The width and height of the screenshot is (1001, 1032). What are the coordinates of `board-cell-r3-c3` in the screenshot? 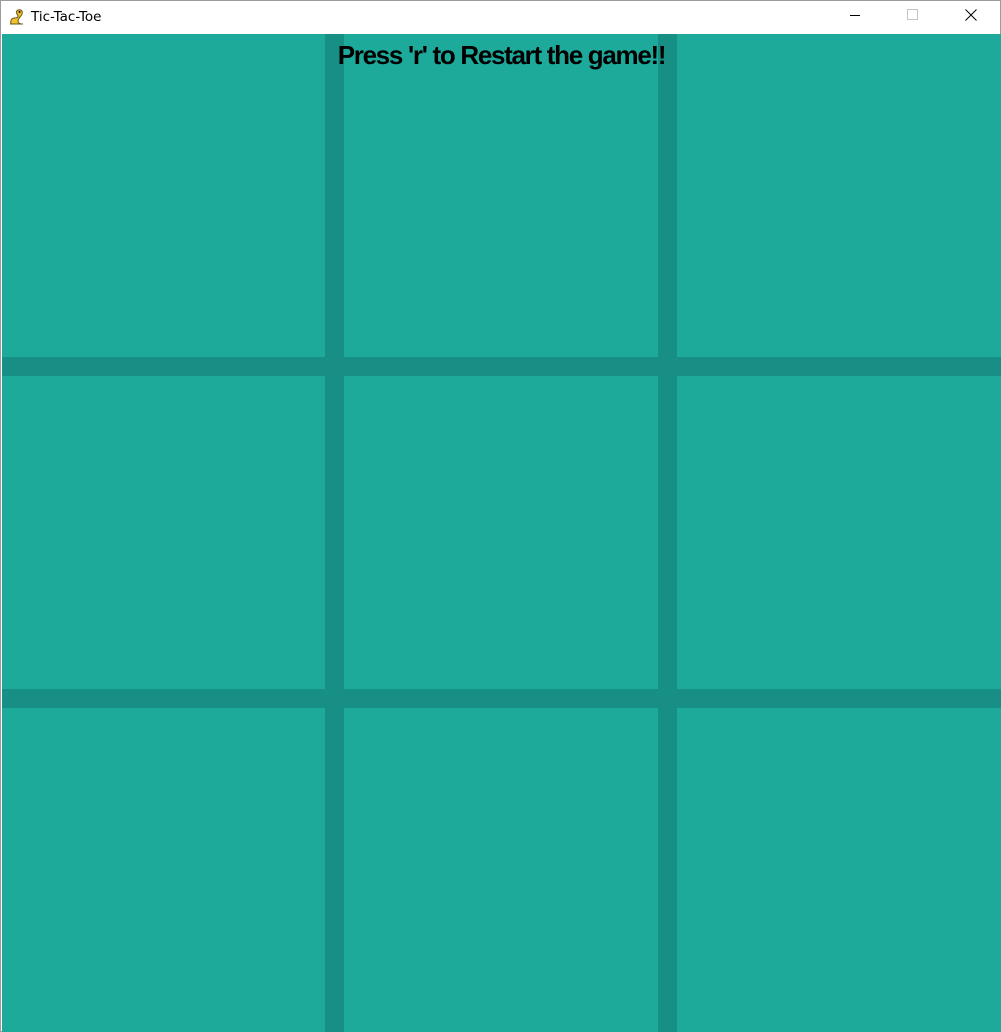 It's located at (839, 870).